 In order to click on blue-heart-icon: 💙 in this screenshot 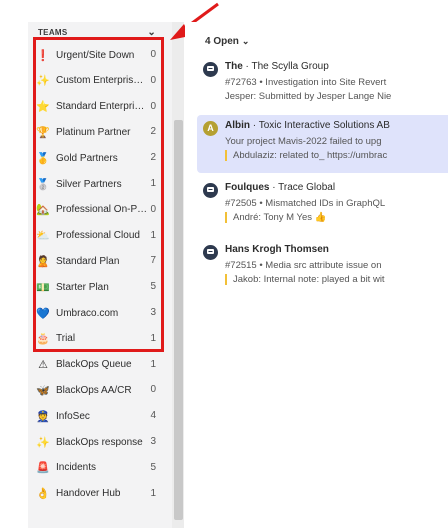, I will do `click(43, 313)`.